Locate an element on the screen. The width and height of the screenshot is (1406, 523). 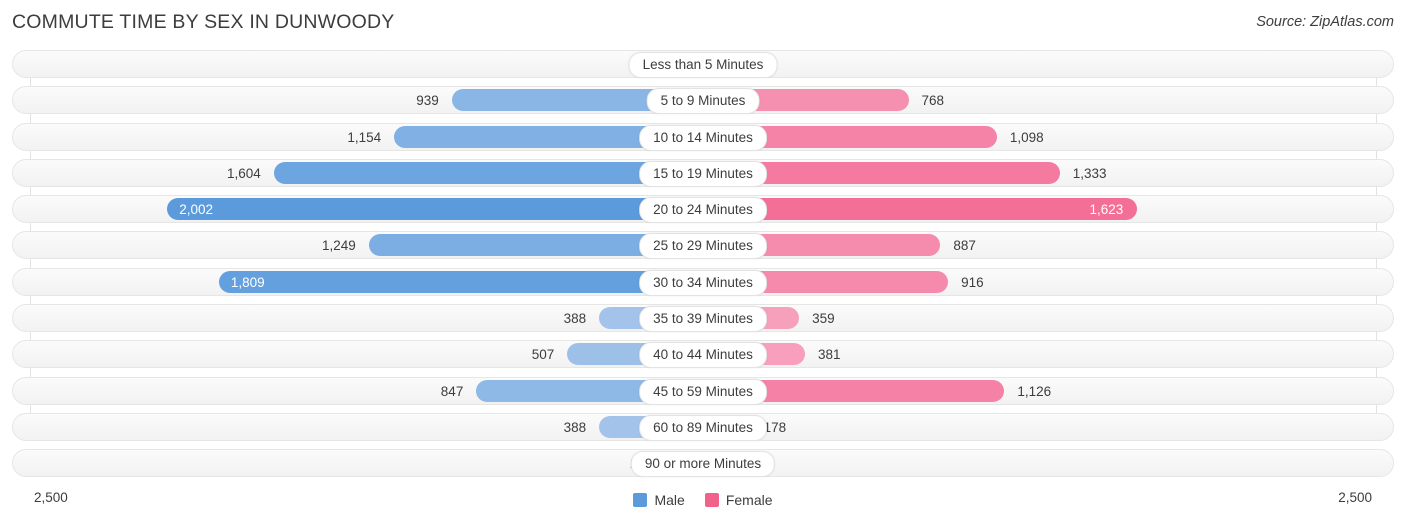
category-label: Less than 5 Minutes is located at coordinates (703, 65).